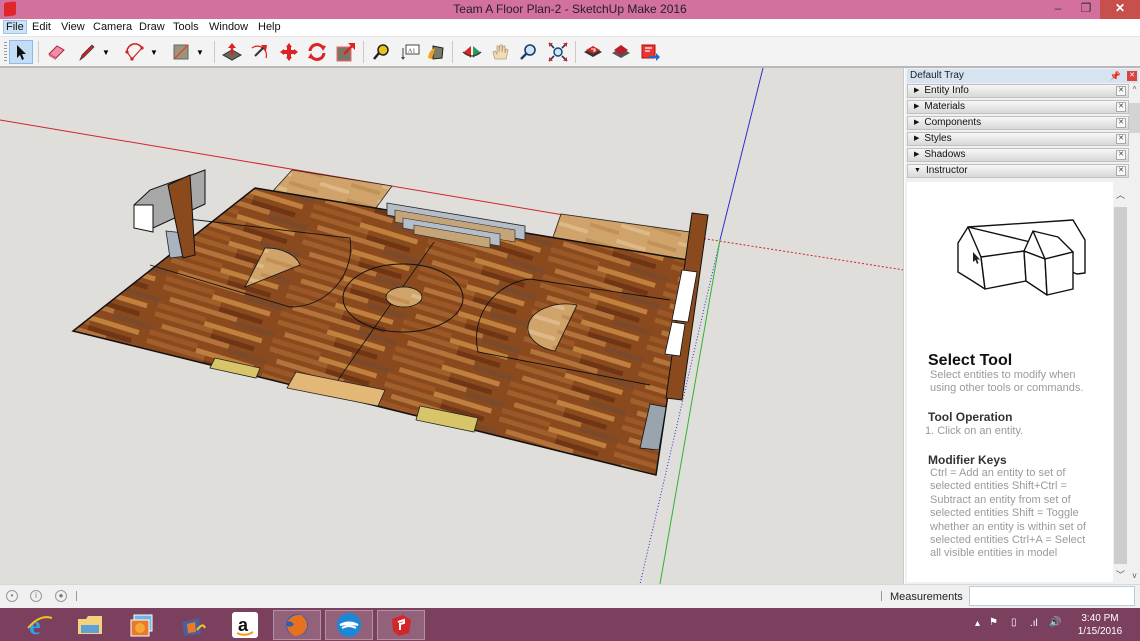 The width and height of the screenshot is (1140, 641). Describe the element at coordinates (1018, 155) in the screenshot. I see `panel-shadows: ▶ Shadows ✕` at that location.